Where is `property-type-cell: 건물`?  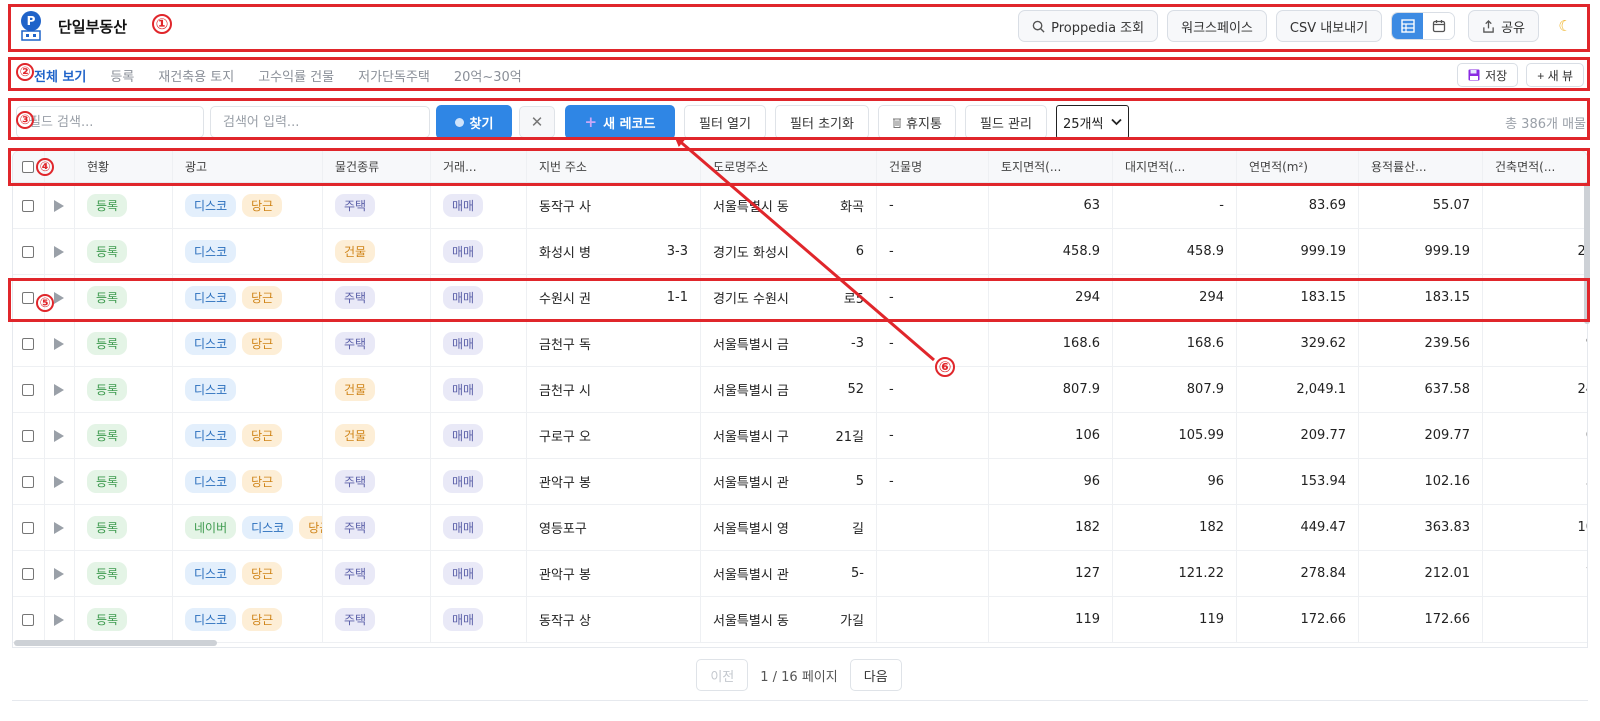 property-type-cell: 건물 is located at coordinates (377, 251).